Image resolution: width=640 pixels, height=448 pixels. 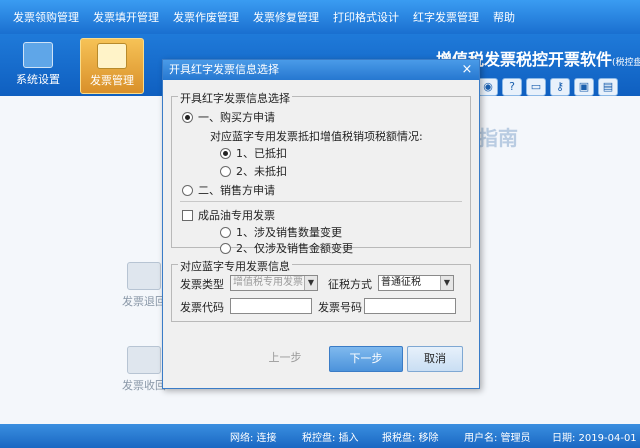 I want to click on oil-amount-option: 2、仅涉及销售金额变更, so click(x=286, y=248).